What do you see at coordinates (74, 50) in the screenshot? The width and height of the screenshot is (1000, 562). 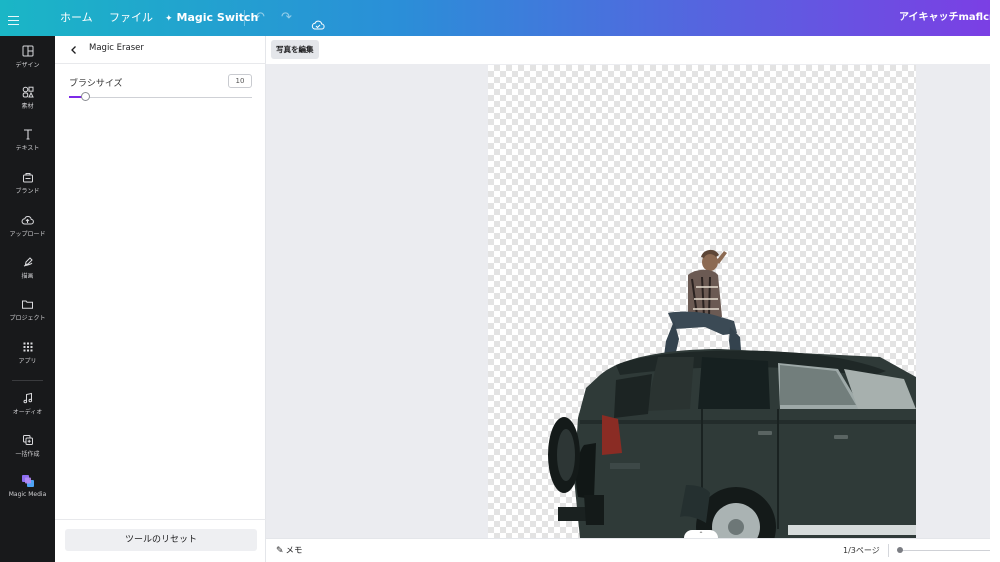 I see `back-arrow-icon` at bounding box center [74, 50].